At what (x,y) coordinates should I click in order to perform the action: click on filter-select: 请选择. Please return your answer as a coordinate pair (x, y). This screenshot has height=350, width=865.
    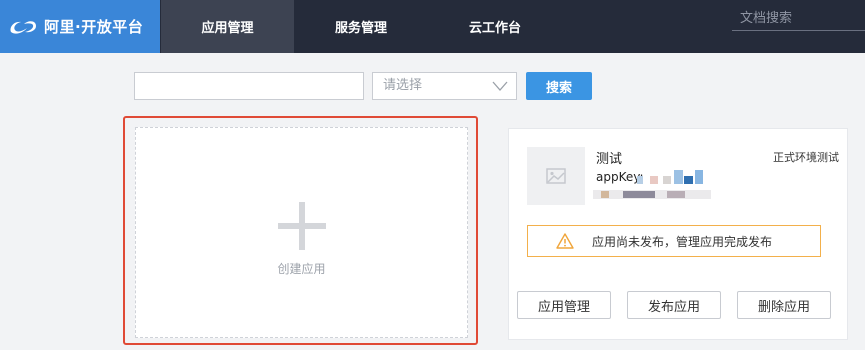
    Looking at the image, I should click on (444, 86).